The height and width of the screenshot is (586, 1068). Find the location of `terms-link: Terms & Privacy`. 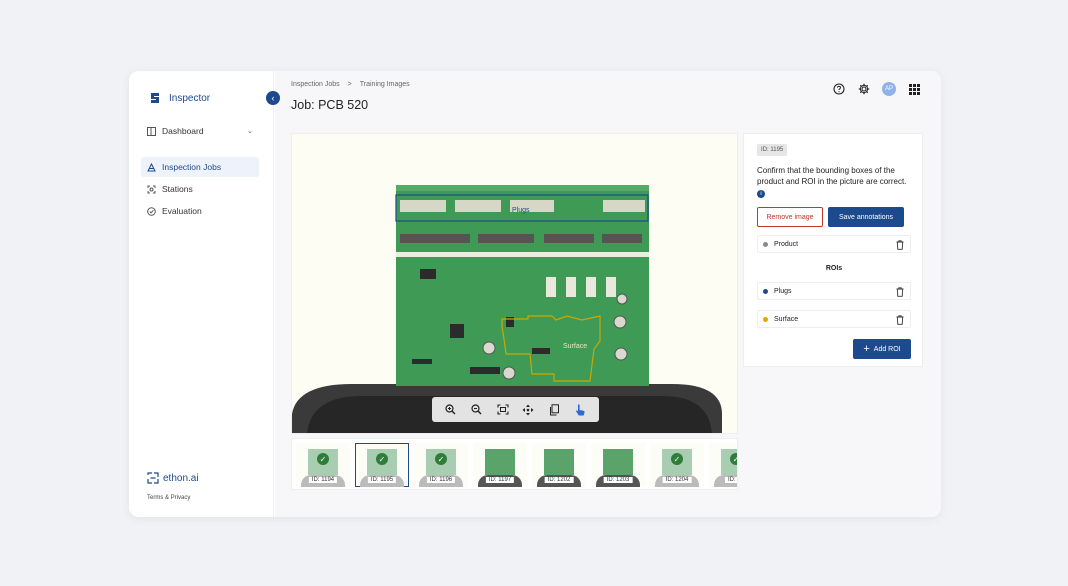

terms-link: Terms & Privacy is located at coordinates (168, 498).